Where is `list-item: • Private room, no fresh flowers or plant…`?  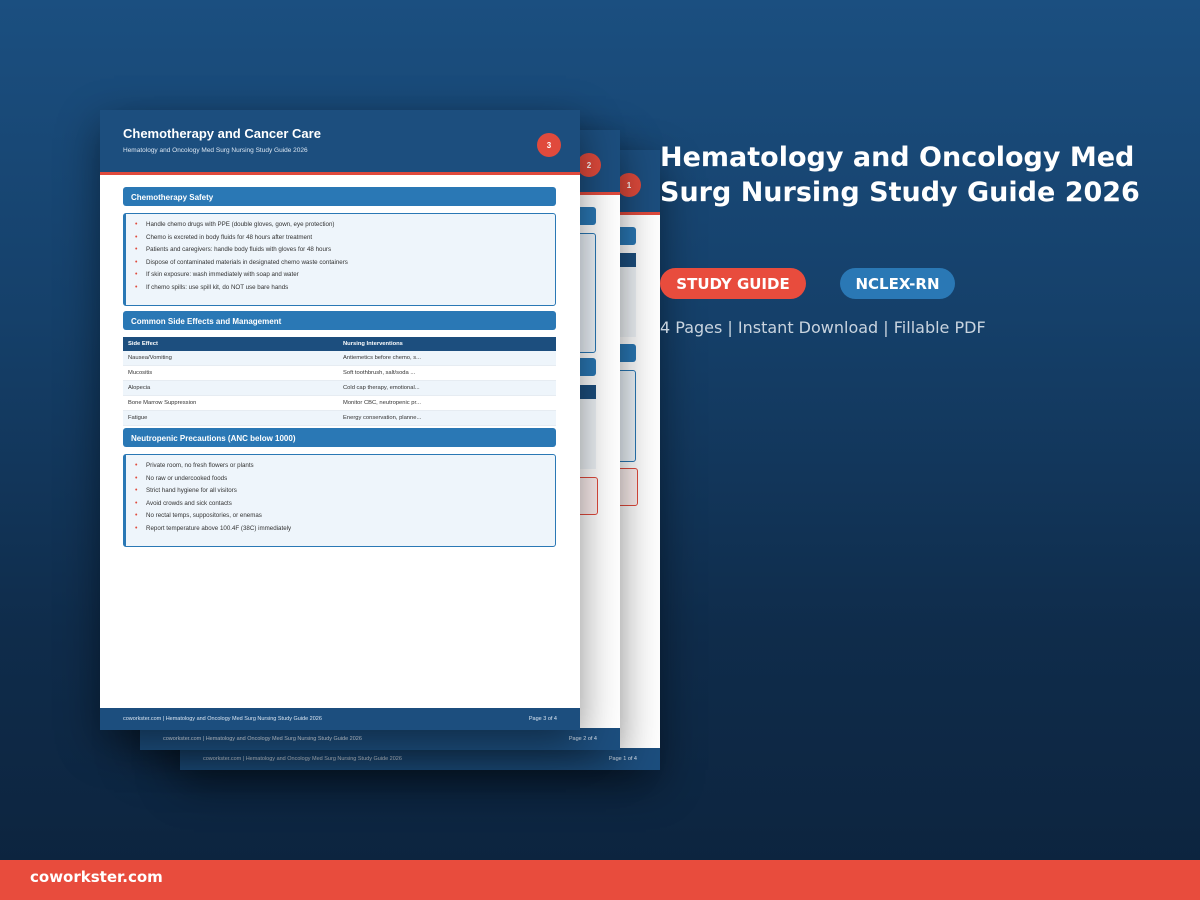 list-item: • Private room, no fresh flowers or plant… is located at coordinates (344, 466).